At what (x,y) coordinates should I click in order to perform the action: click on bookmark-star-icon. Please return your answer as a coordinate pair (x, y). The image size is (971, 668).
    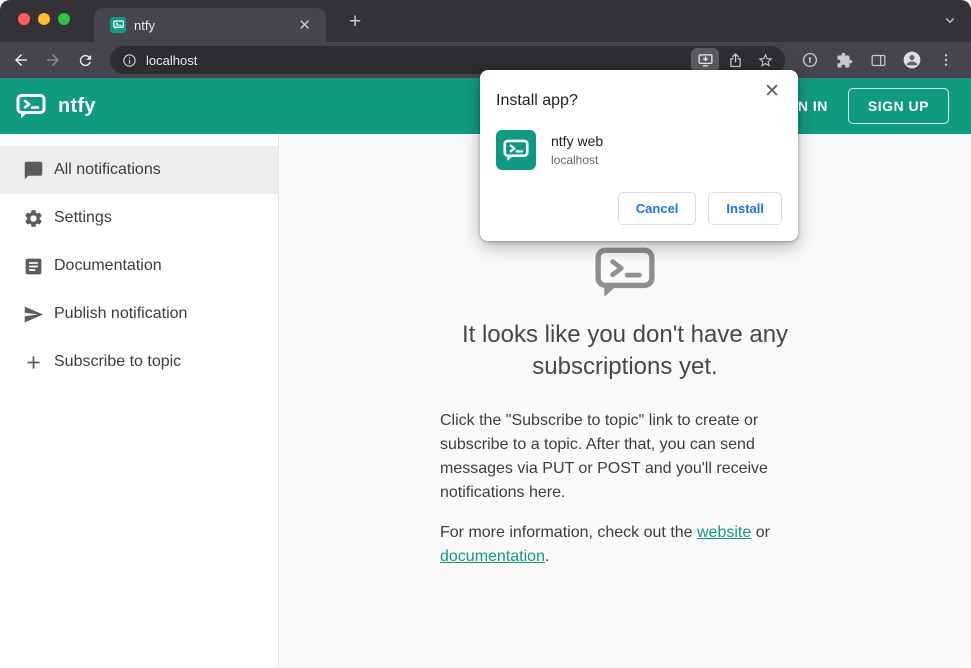
    Looking at the image, I should click on (765, 60).